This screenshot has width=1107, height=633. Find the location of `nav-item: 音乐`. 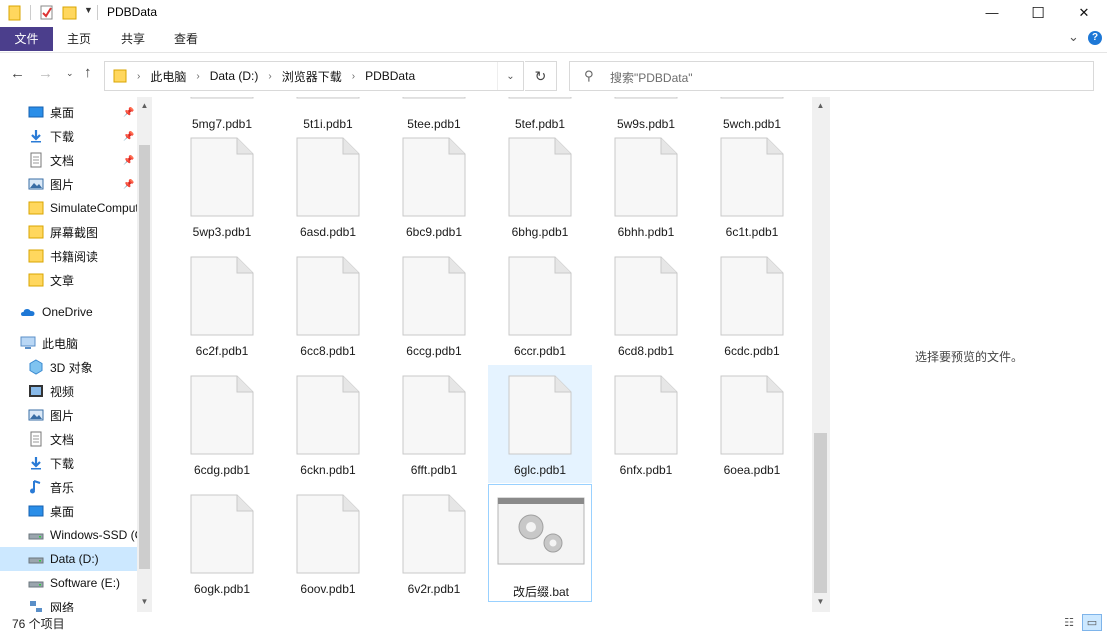

nav-item: 音乐 is located at coordinates (68, 487).